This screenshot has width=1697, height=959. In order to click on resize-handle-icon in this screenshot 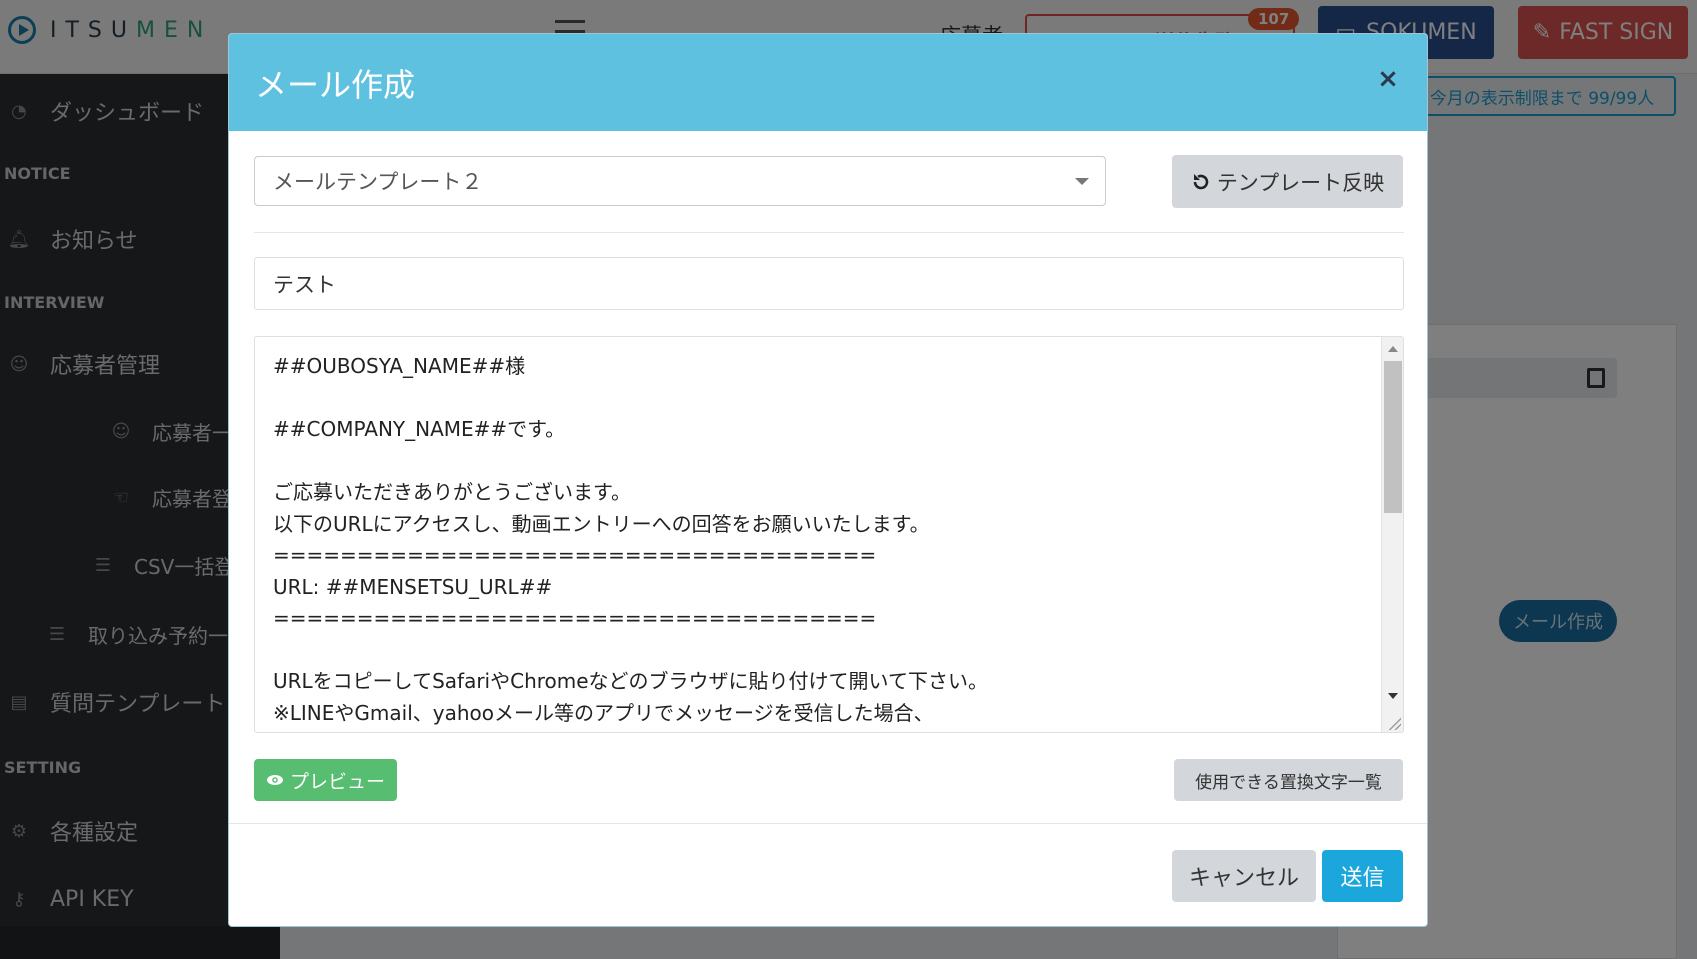, I will do `click(1394, 723)`.